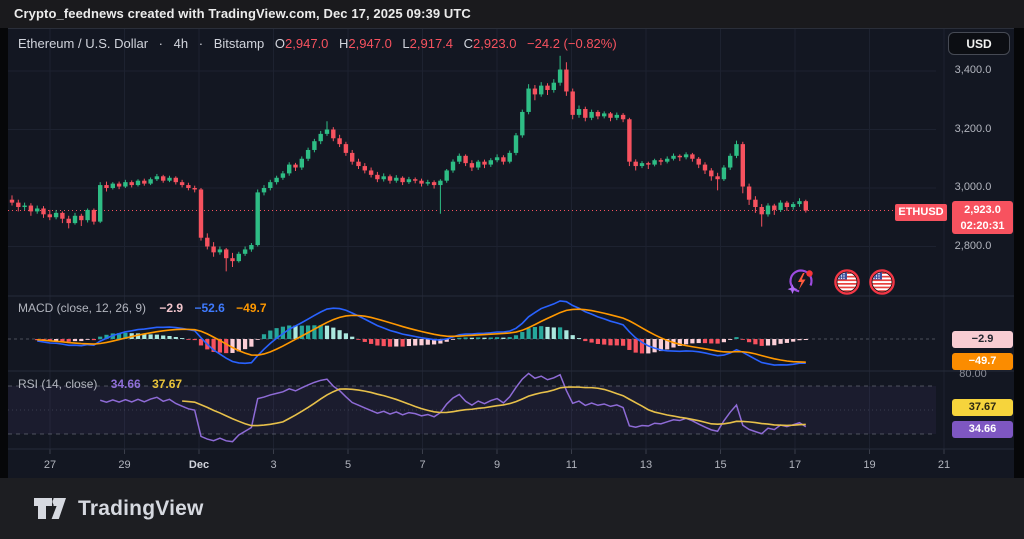  I want to click on time-axis-label: 15, so click(721, 465).